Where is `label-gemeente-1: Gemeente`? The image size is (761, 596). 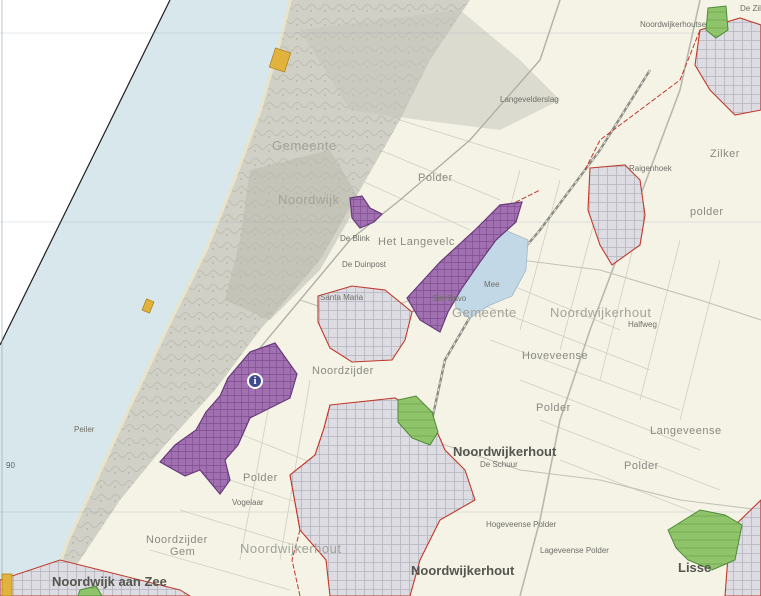 label-gemeente-1: Gemeente is located at coordinates (304, 145).